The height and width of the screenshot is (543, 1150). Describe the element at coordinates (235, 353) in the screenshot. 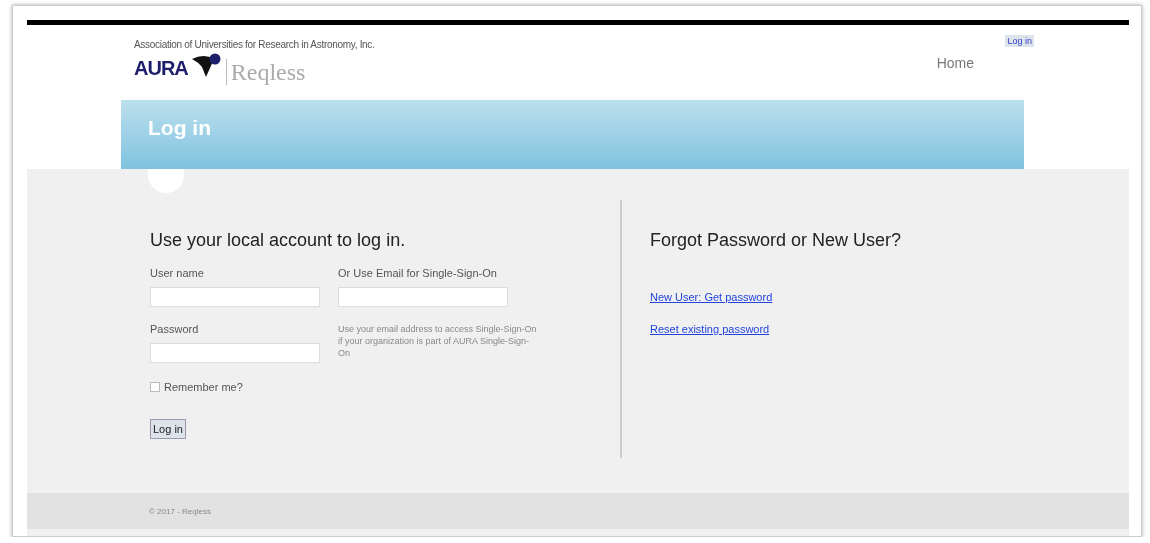

I see `password-field` at that location.